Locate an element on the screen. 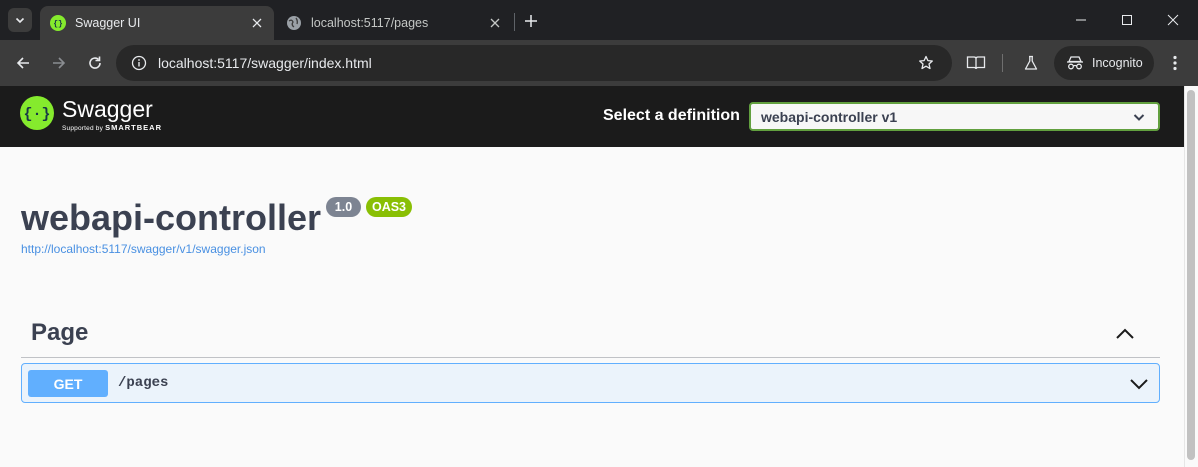 The image size is (1198, 467). definition-select: webapi-controller v1 is located at coordinates (954, 116).